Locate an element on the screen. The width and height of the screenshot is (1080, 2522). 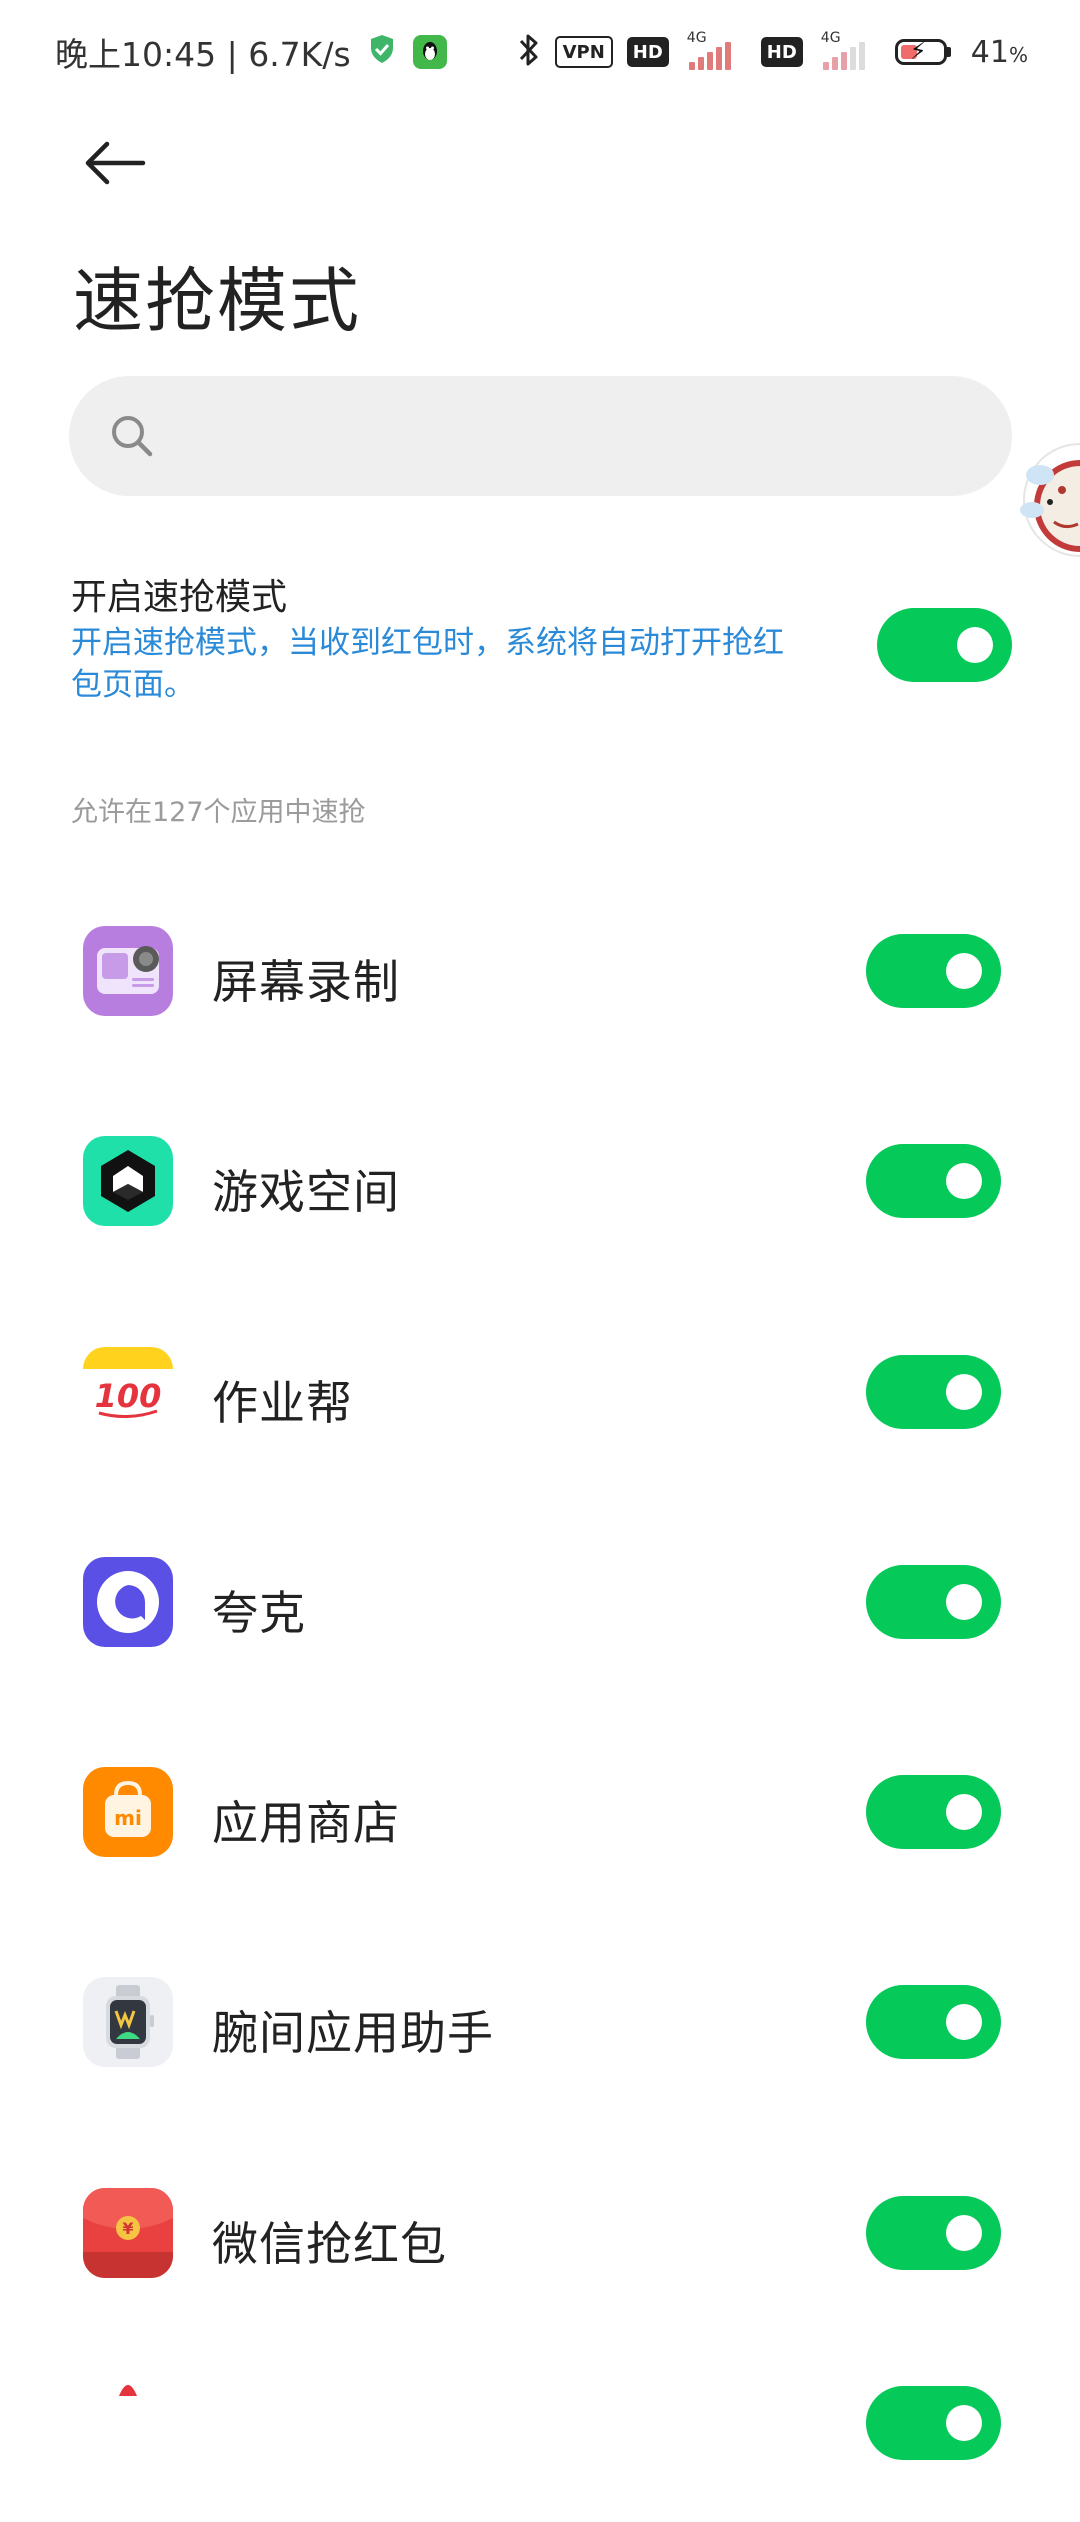
signal-strength-2-icon: 4G is located at coordinates (849, 51).